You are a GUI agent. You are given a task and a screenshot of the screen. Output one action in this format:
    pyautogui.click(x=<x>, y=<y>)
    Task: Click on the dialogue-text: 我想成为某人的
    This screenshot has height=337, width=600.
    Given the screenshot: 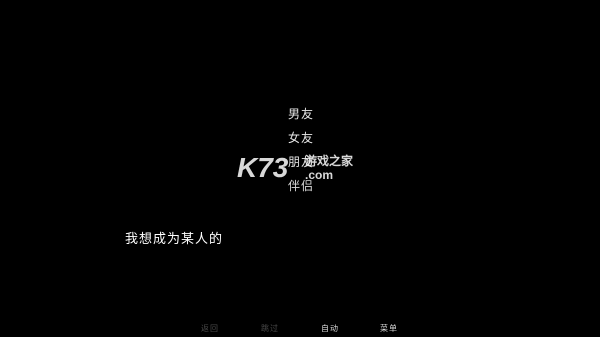 What is the action you would take?
    pyautogui.click(x=174, y=239)
    